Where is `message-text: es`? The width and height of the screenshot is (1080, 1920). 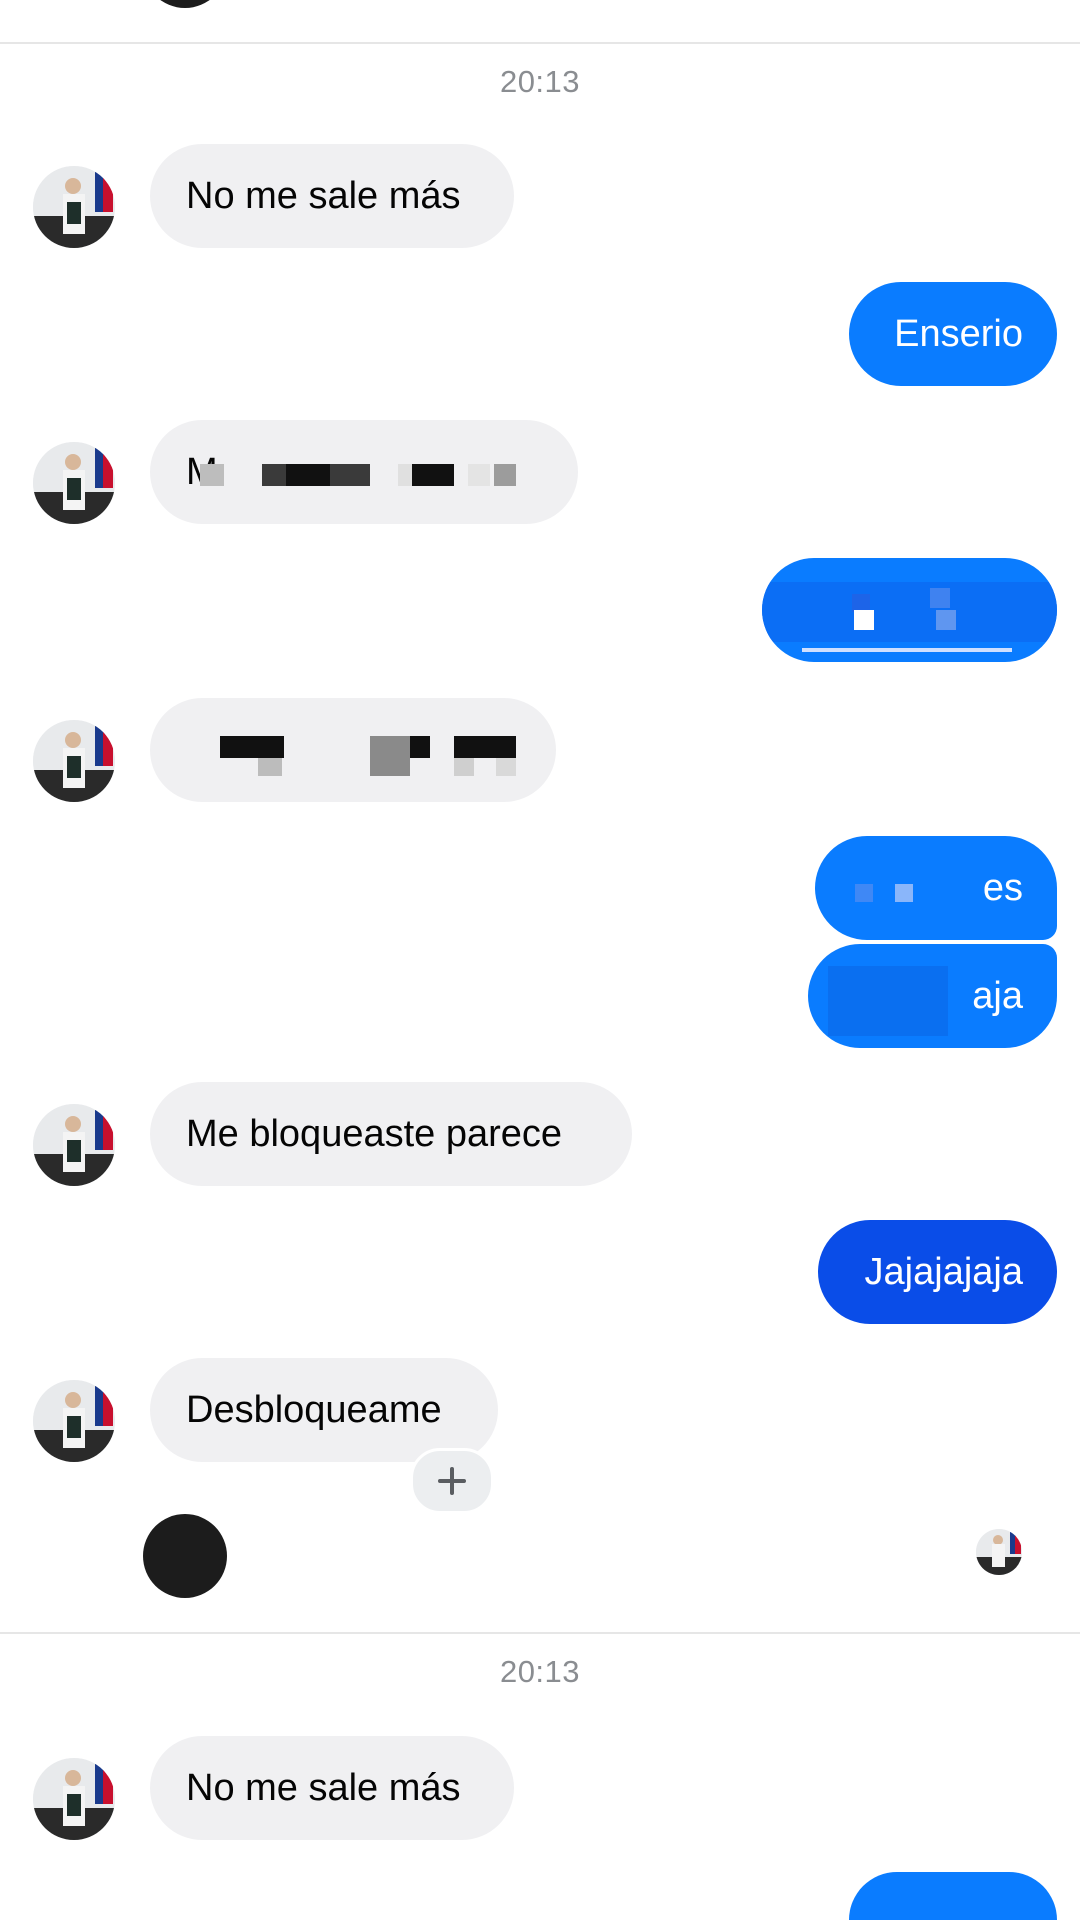 message-text: es is located at coordinates (1002, 888).